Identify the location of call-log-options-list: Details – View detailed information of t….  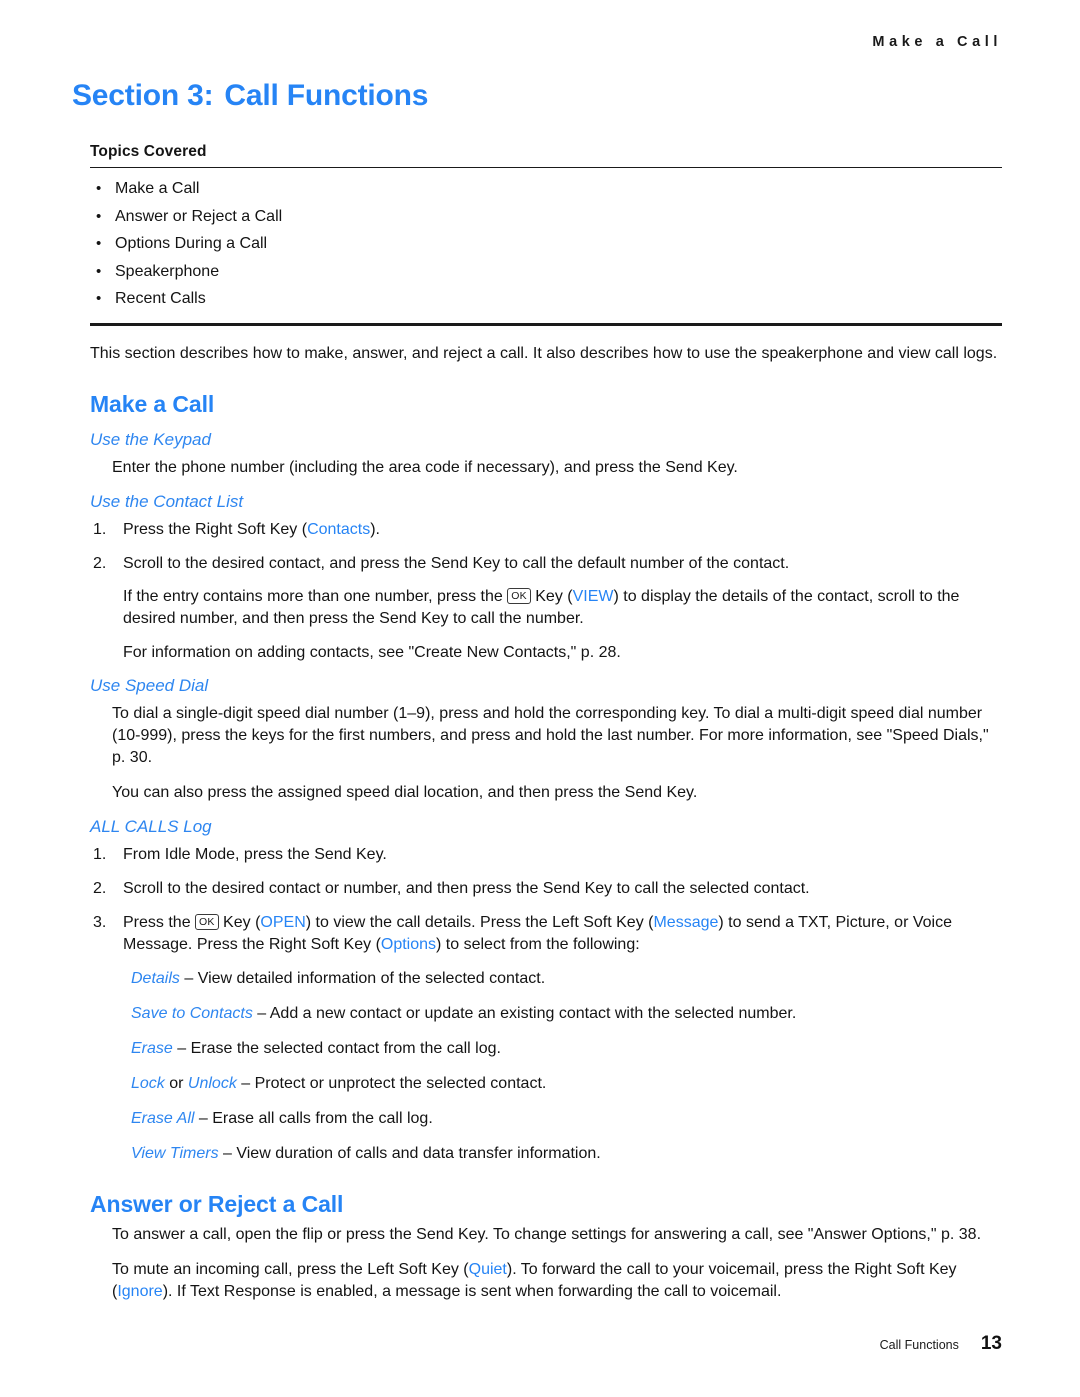
(546, 1066).